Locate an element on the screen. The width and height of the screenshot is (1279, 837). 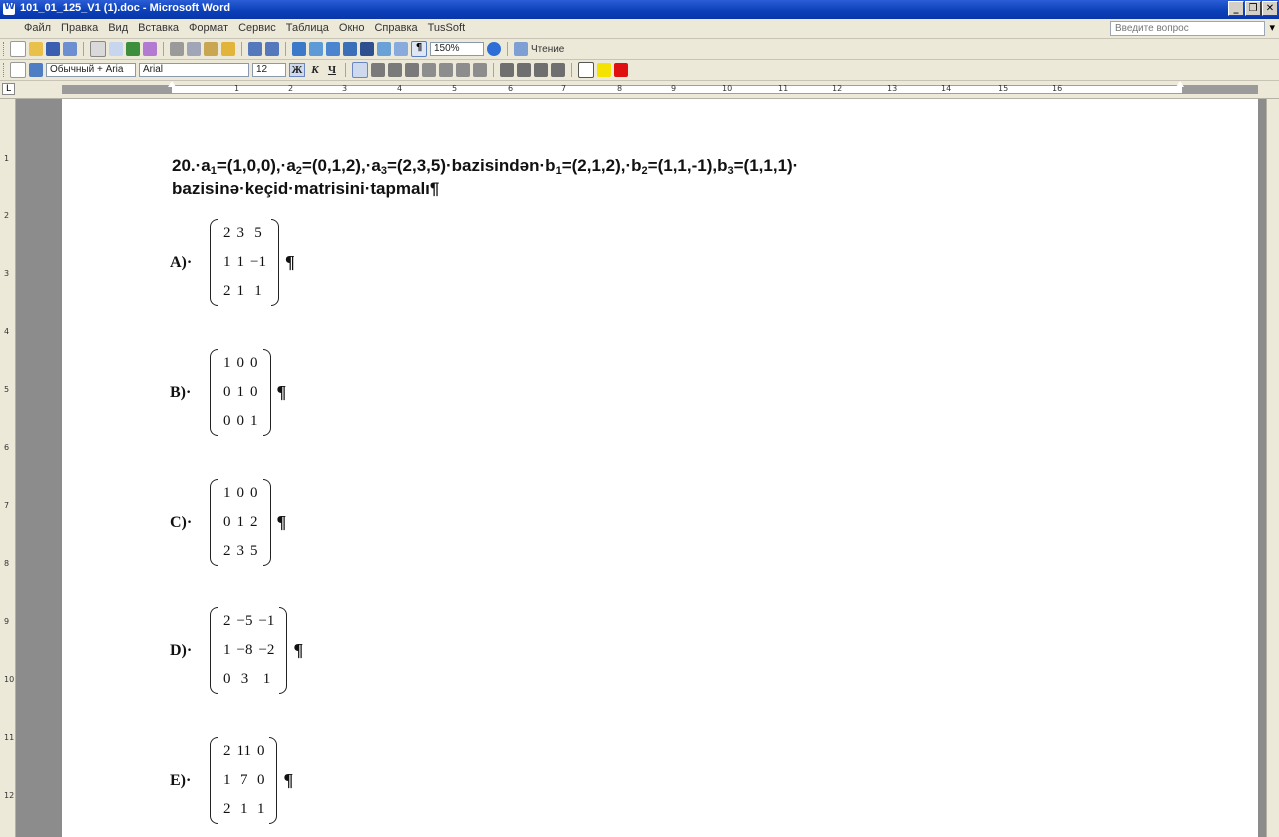
menu-view: Вид is located at coordinates (118, 28).